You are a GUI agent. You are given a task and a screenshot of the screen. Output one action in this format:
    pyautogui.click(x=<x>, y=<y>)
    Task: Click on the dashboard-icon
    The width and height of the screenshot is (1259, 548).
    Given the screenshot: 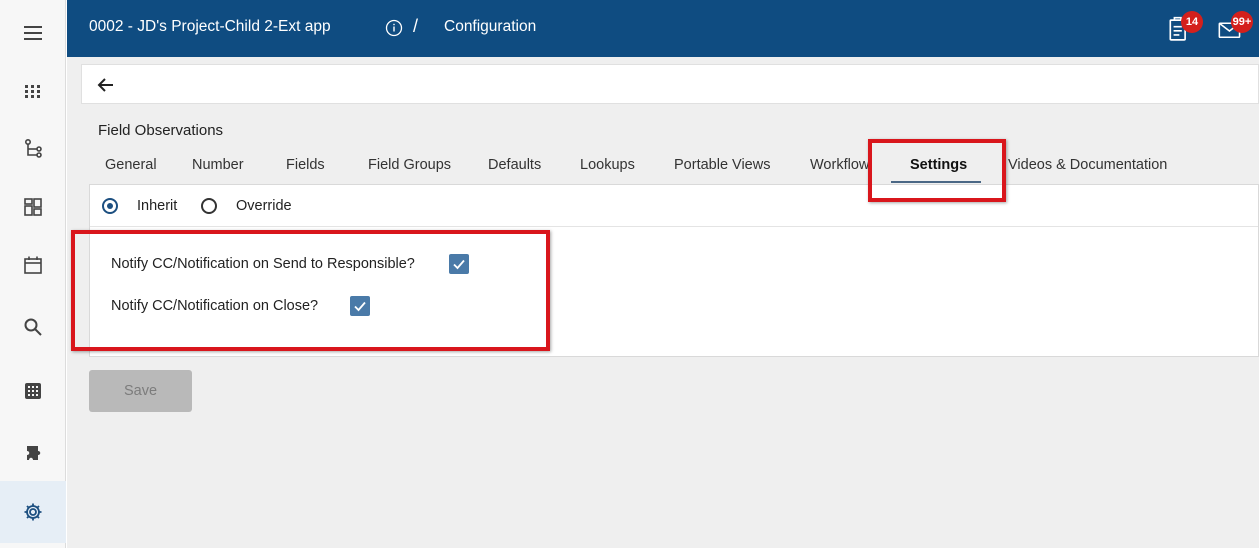 What is the action you would take?
    pyautogui.click(x=33, y=207)
    